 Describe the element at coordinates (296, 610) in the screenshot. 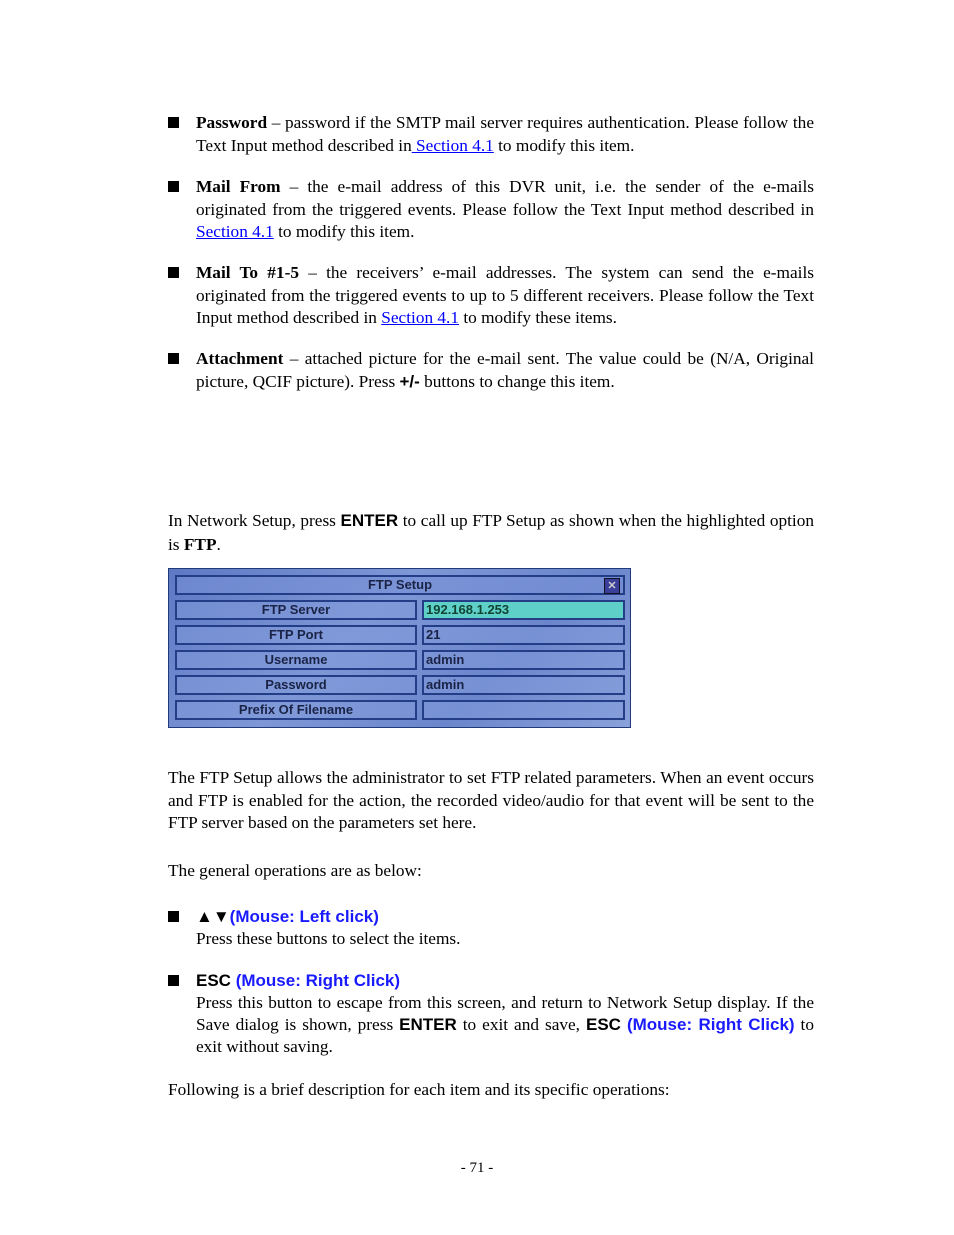

I see `ftp-row-label: FTP Server` at that location.